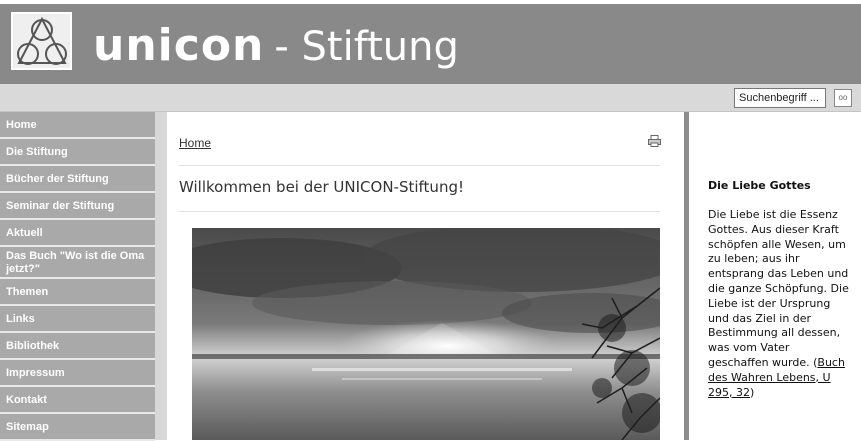 This screenshot has height=441, width=861. I want to click on sidebar-item-aktuell: Aktuell, so click(77, 233).